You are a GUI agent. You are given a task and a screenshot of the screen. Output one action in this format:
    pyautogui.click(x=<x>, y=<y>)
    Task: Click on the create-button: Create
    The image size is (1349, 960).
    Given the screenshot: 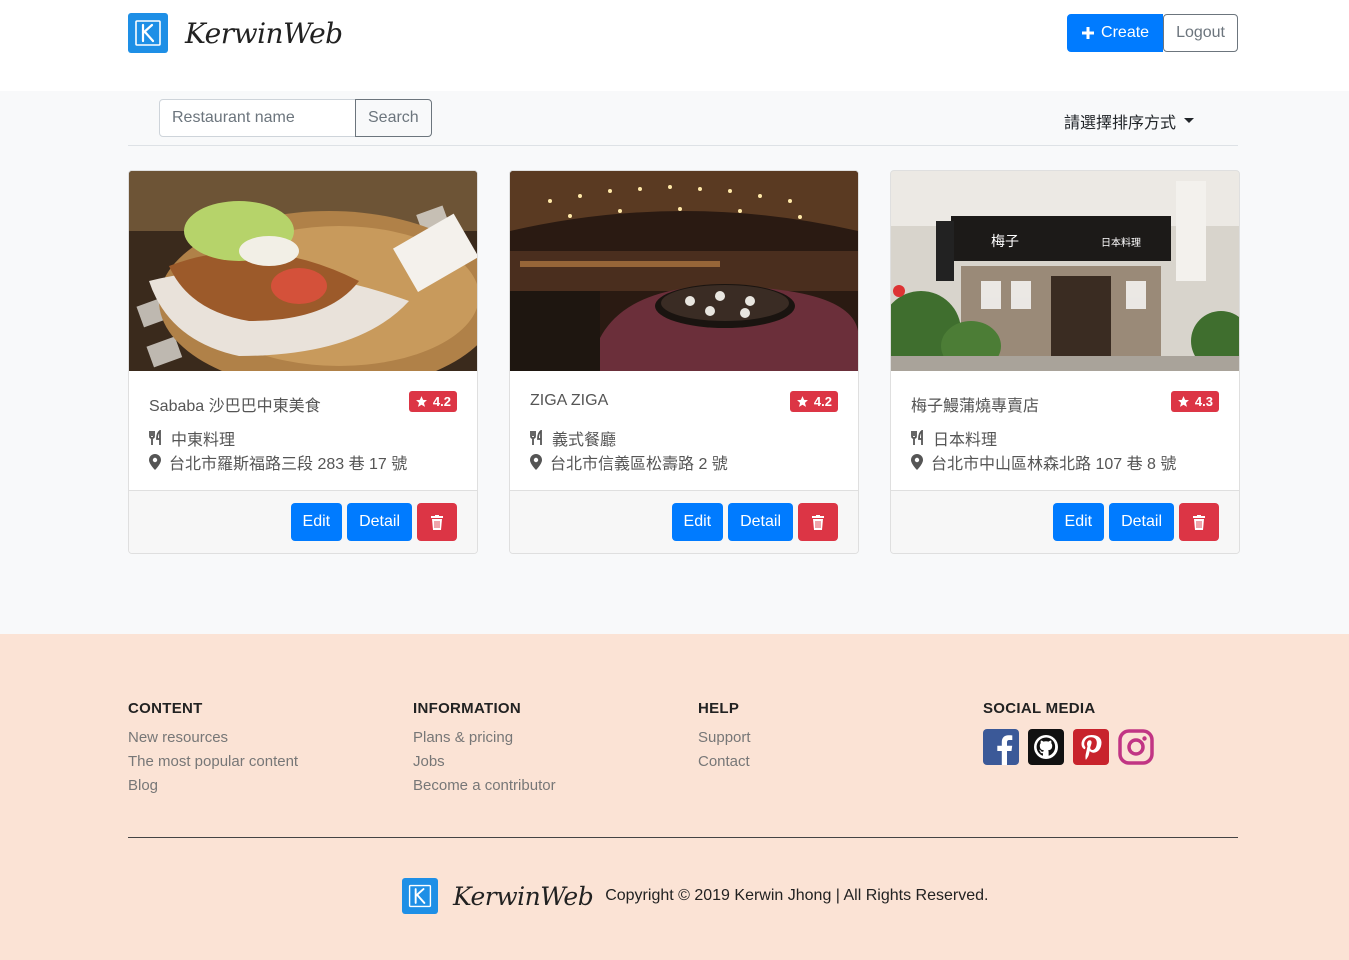 What is the action you would take?
    pyautogui.click(x=1115, y=33)
    